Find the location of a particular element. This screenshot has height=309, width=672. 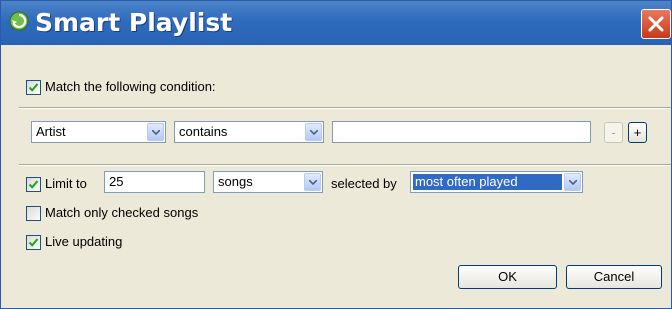

live-updating-checkbox is located at coordinates (33, 242).